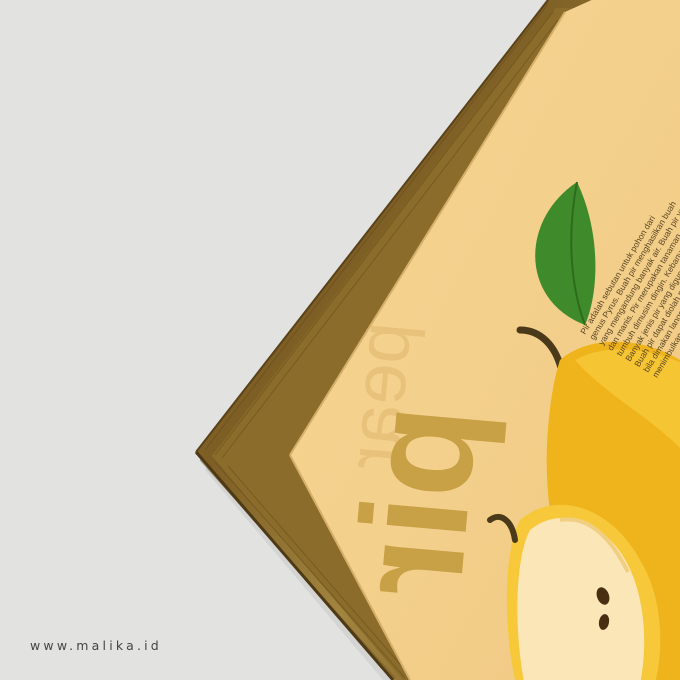 The image size is (680, 680). What do you see at coordinates (96, 645) in the screenshot?
I see `watermark-text: www.malika.id` at bounding box center [96, 645].